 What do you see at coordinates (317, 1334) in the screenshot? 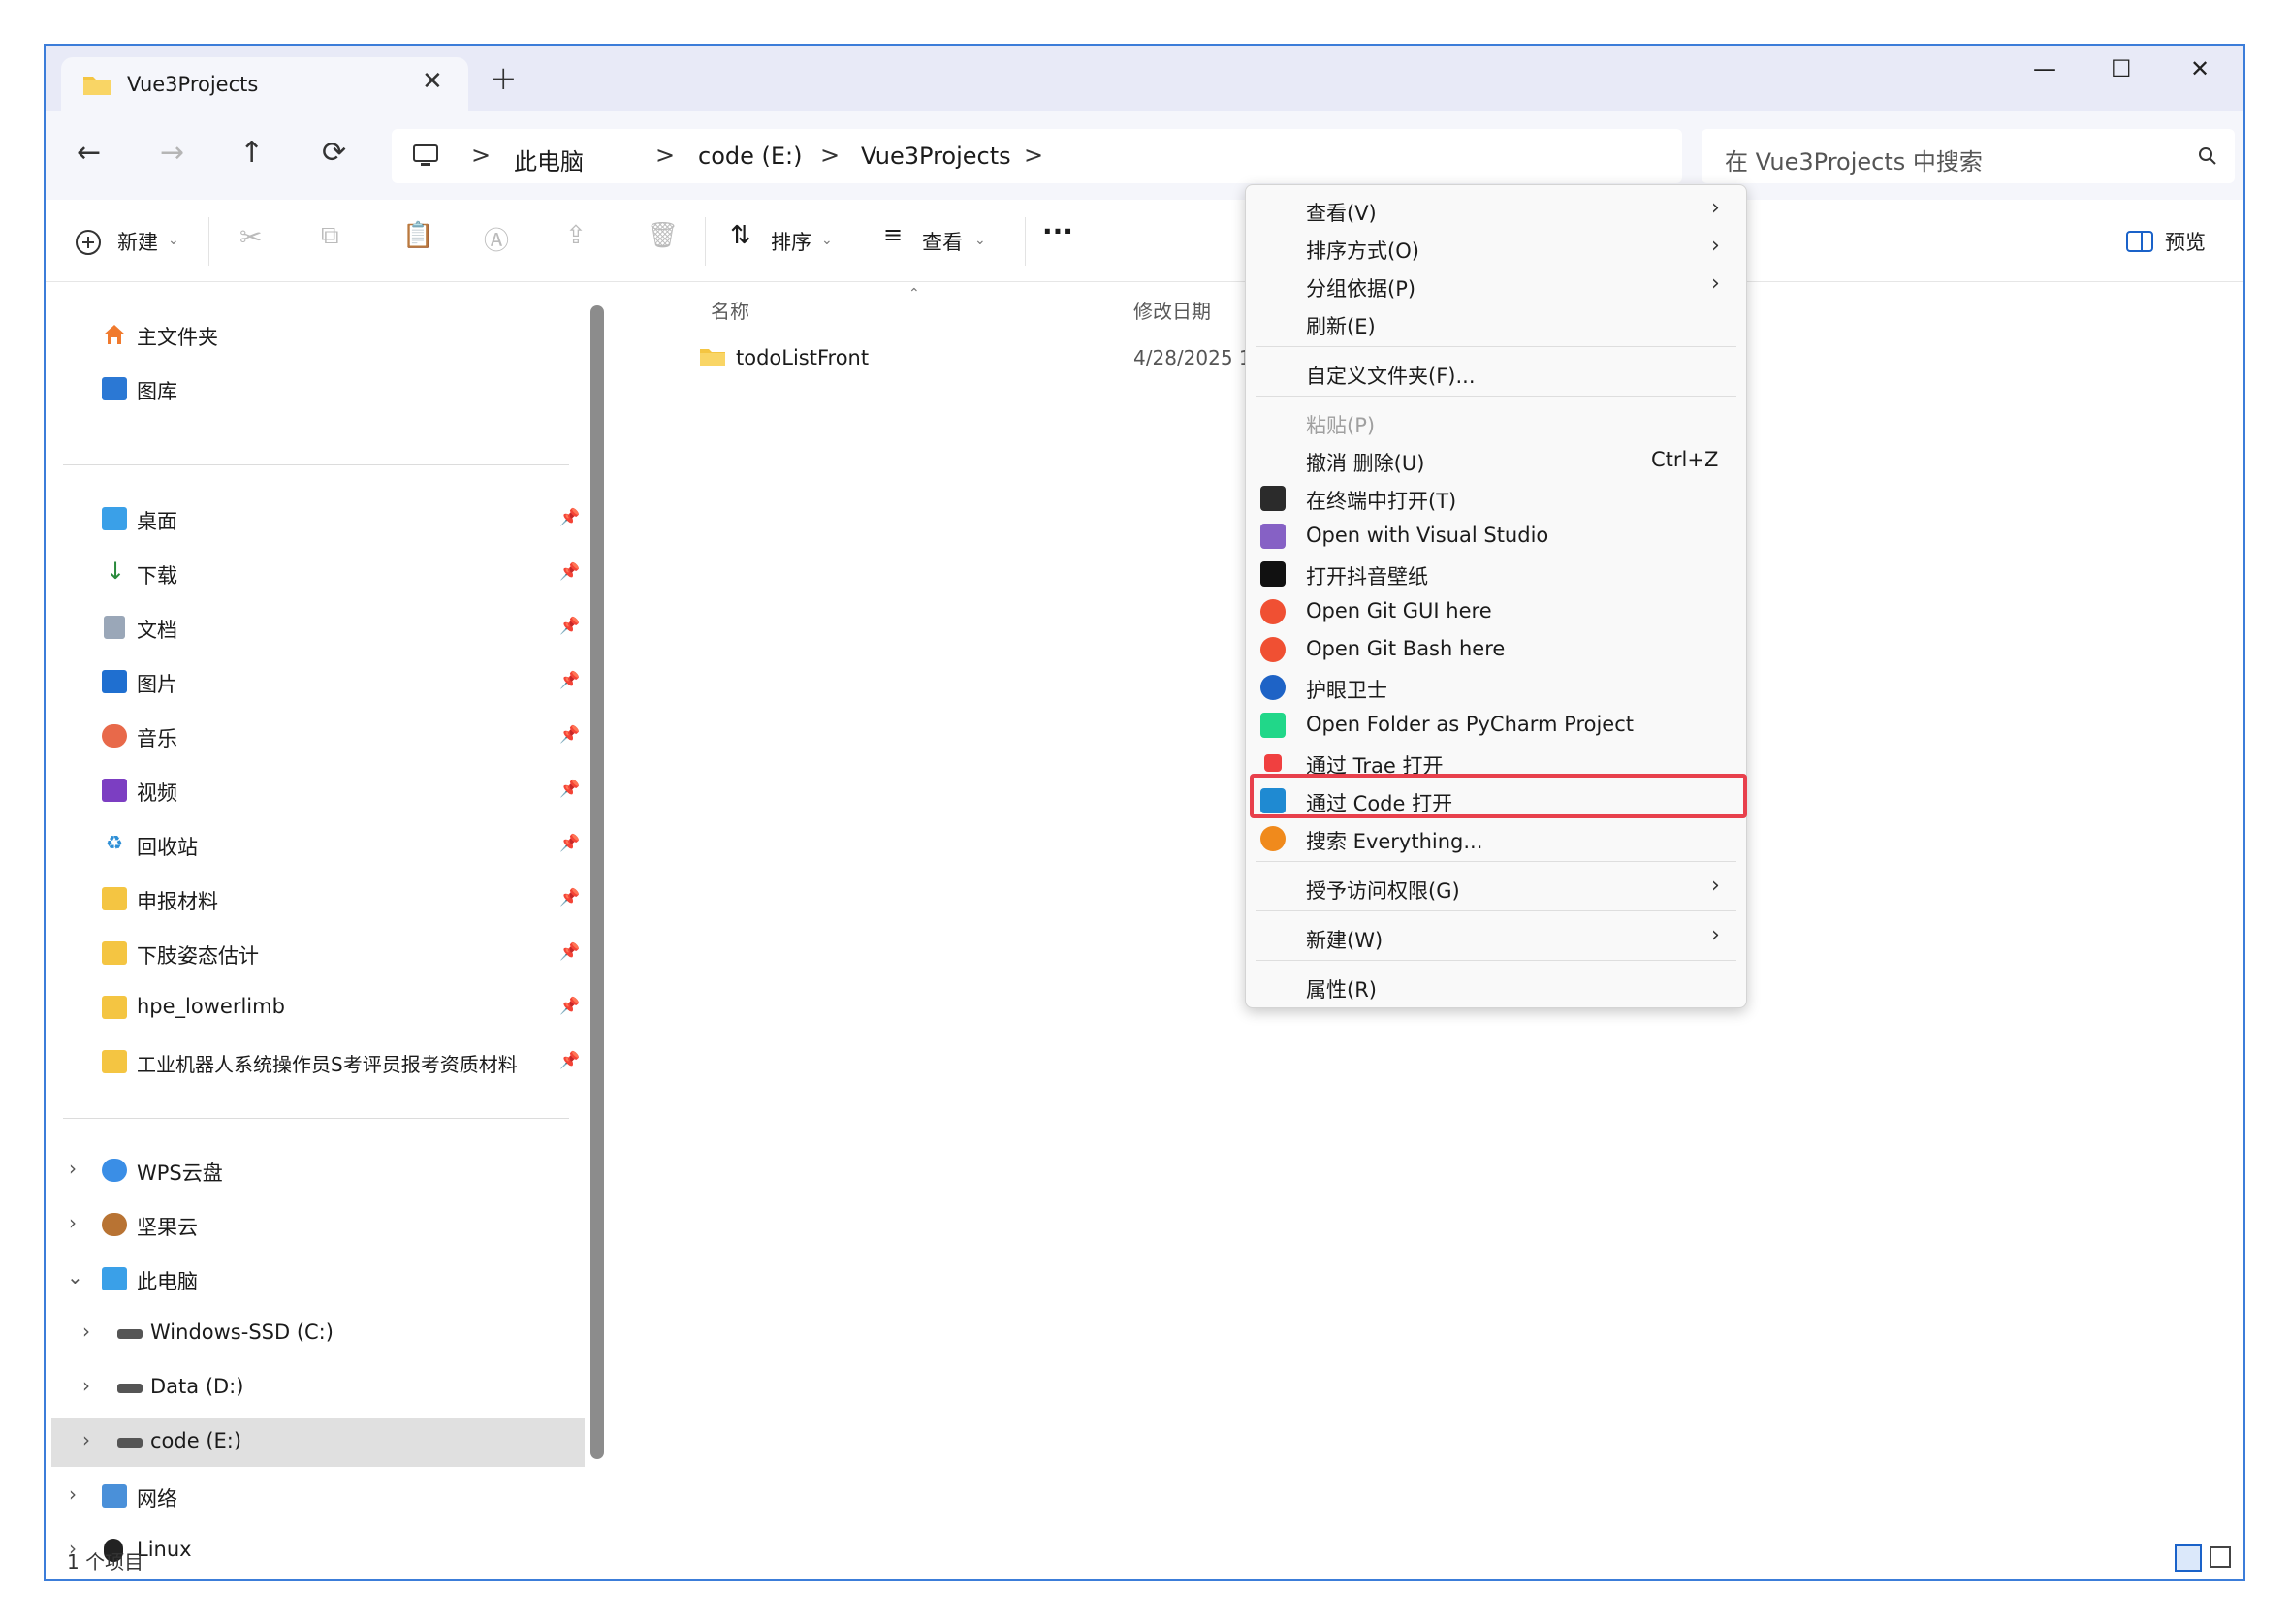
I see `sidebar-item-drive-c: › Windows-SSD (C:)` at bounding box center [317, 1334].